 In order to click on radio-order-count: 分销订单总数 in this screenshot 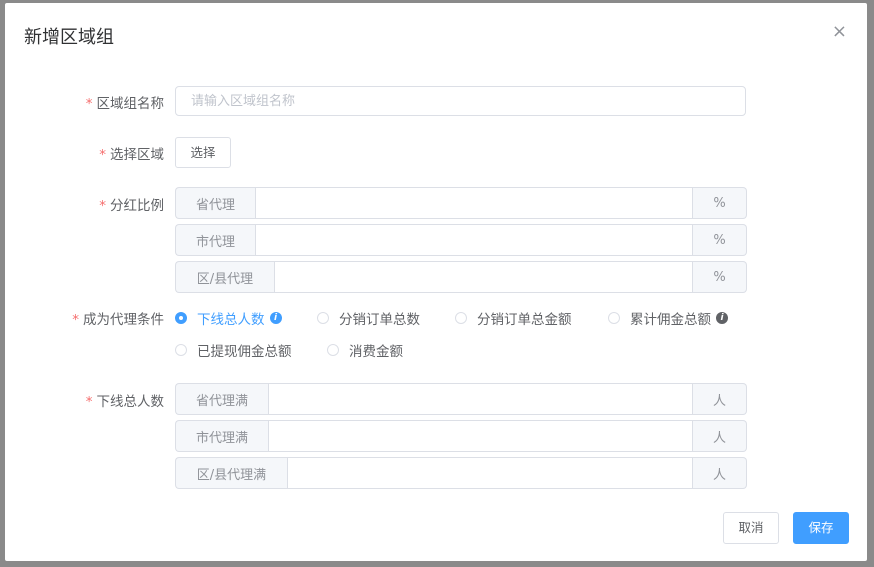, I will do `click(368, 318)`.